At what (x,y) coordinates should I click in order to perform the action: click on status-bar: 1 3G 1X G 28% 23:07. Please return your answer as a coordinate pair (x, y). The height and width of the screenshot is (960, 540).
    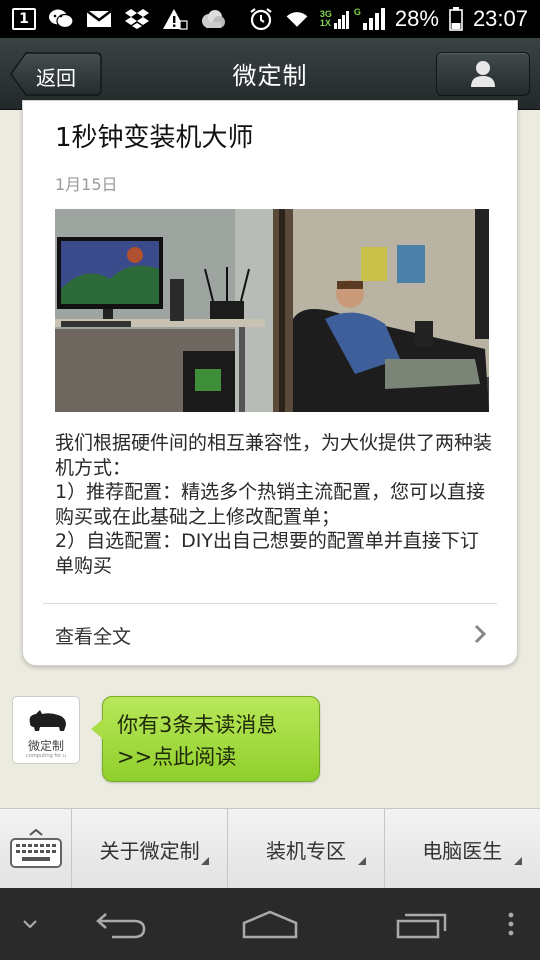
    Looking at the image, I should click on (270, 19).